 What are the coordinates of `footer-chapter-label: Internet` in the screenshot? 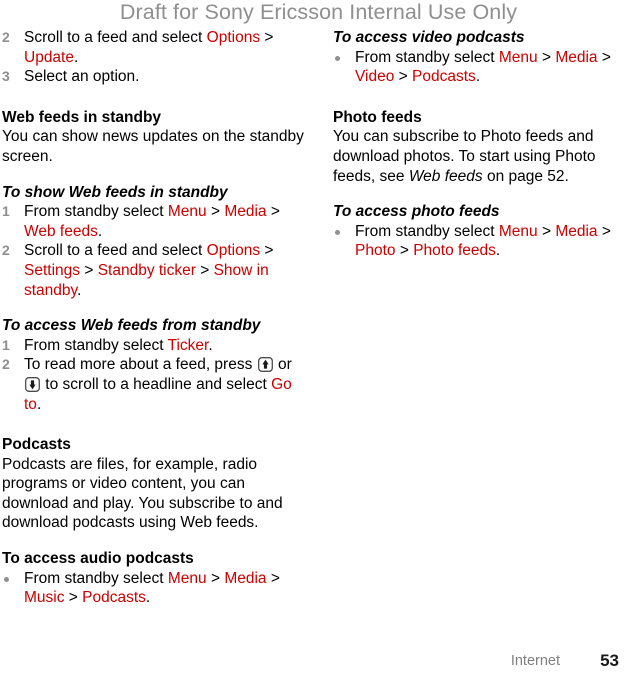 It's located at (535, 661).